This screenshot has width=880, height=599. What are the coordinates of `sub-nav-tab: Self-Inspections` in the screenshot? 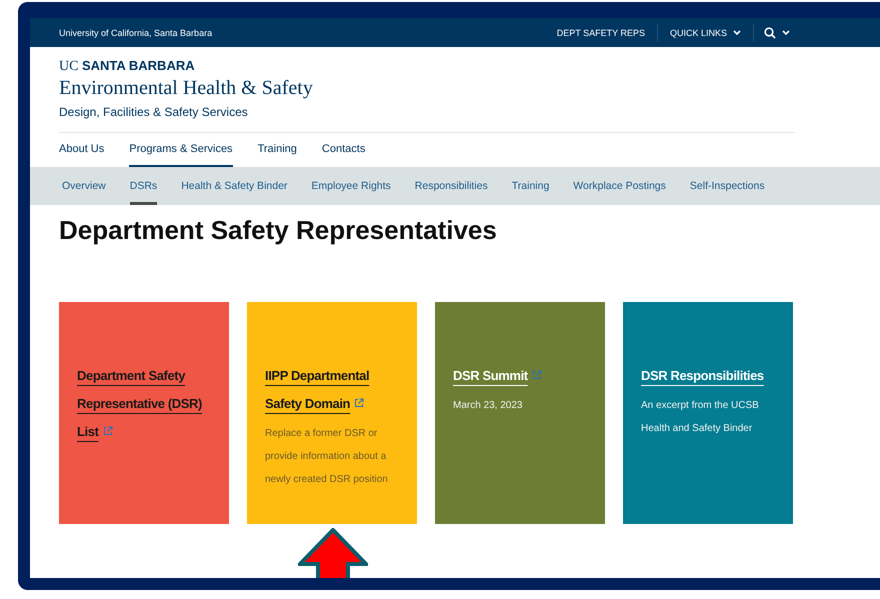 It's located at (727, 186).